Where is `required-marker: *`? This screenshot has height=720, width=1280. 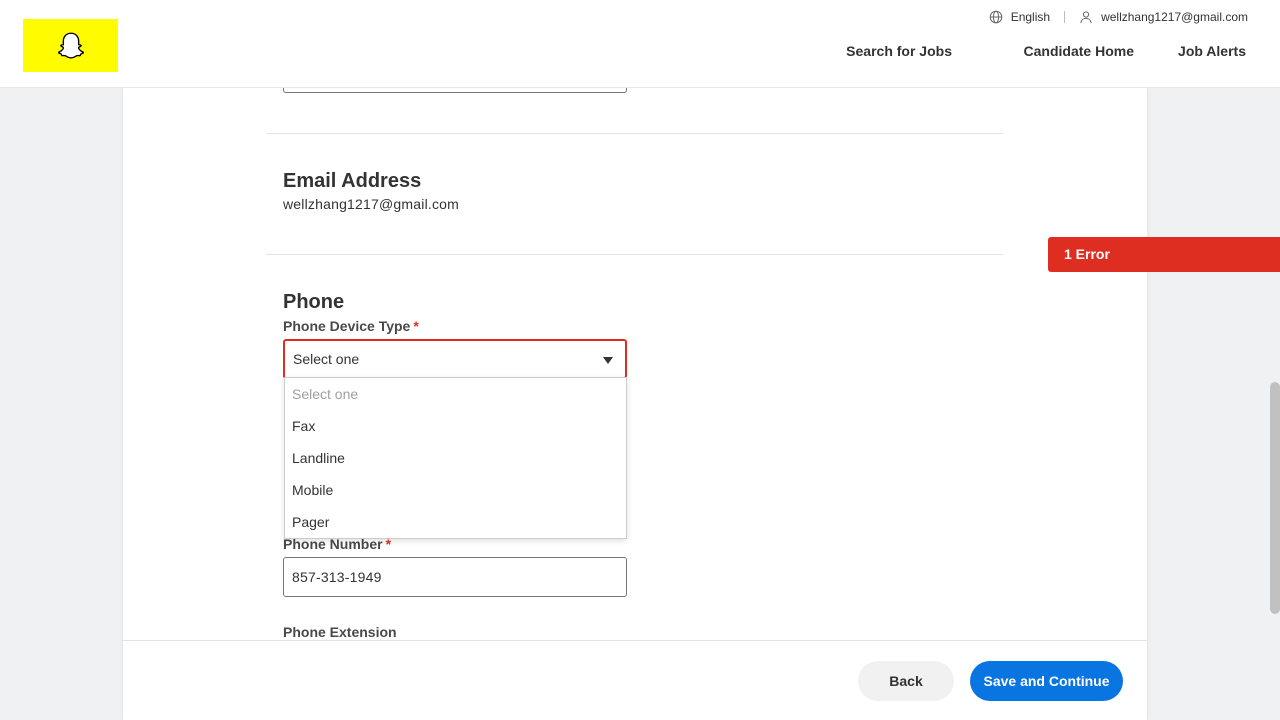 required-marker: * is located at coordinates (416, 326).